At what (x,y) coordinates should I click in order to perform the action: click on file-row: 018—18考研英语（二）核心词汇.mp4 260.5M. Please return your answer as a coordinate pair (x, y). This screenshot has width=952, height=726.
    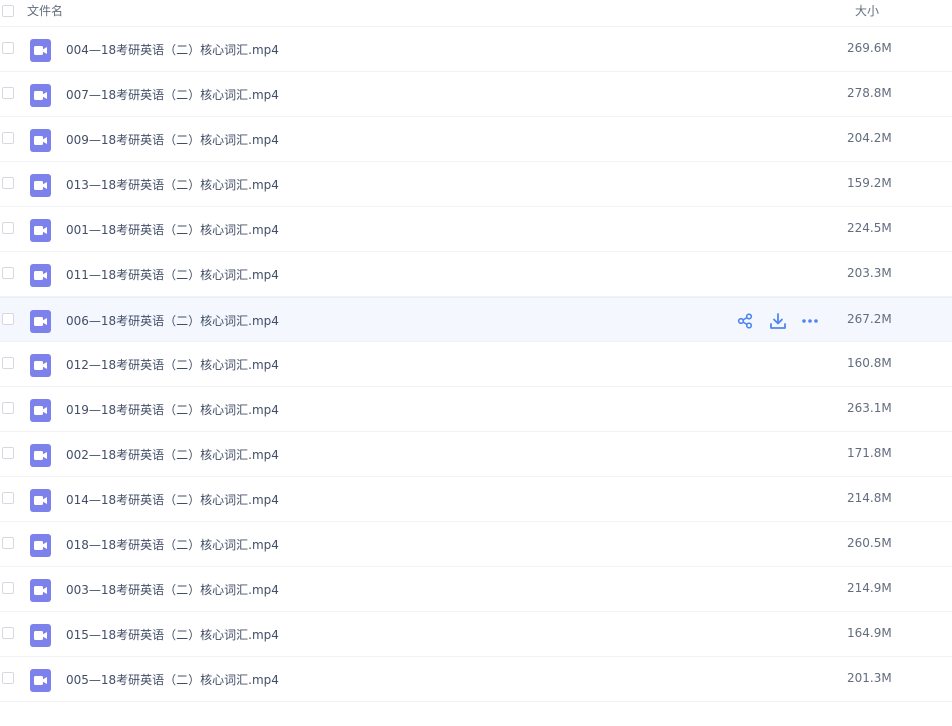
    Looking at the image, I should click on (476, 544).